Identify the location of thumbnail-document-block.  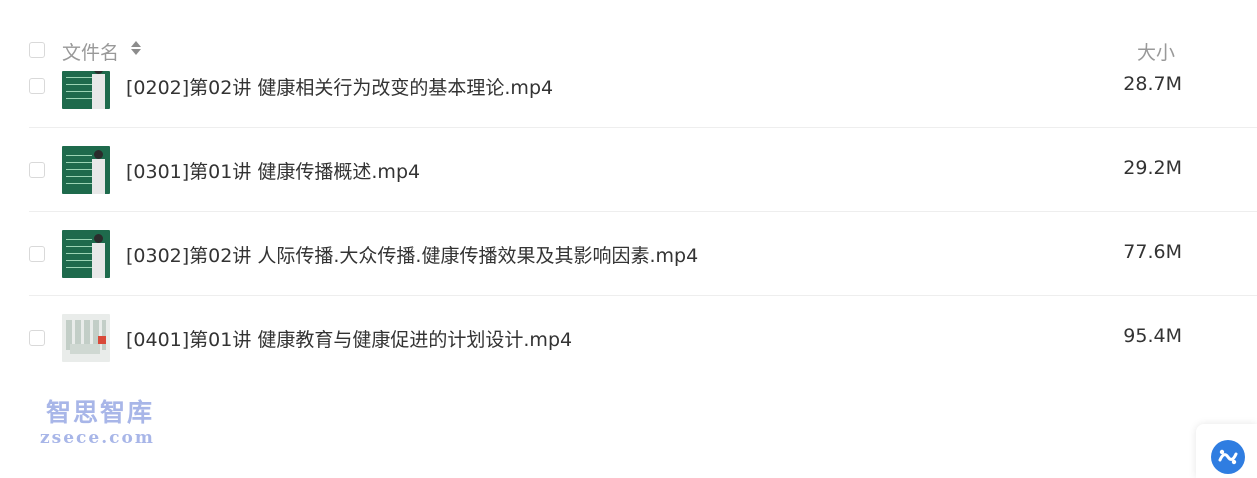
(85, 349).